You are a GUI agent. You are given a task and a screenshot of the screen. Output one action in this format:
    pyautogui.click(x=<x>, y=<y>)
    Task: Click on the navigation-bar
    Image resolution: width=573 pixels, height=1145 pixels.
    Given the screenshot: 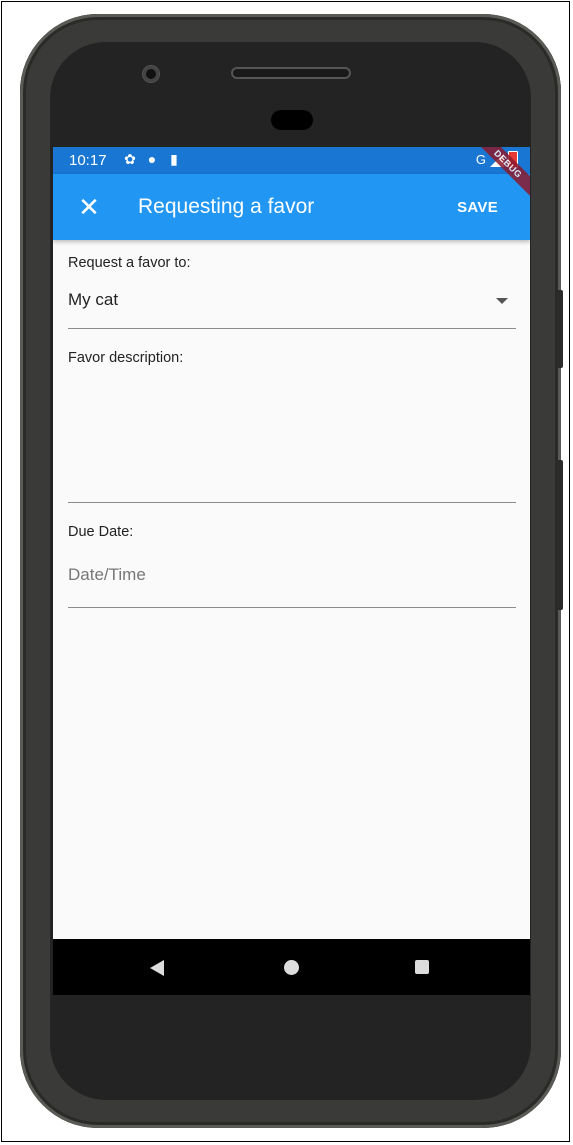 What is the action you would take?
    pyautogui.click(x=291, y=967)
    